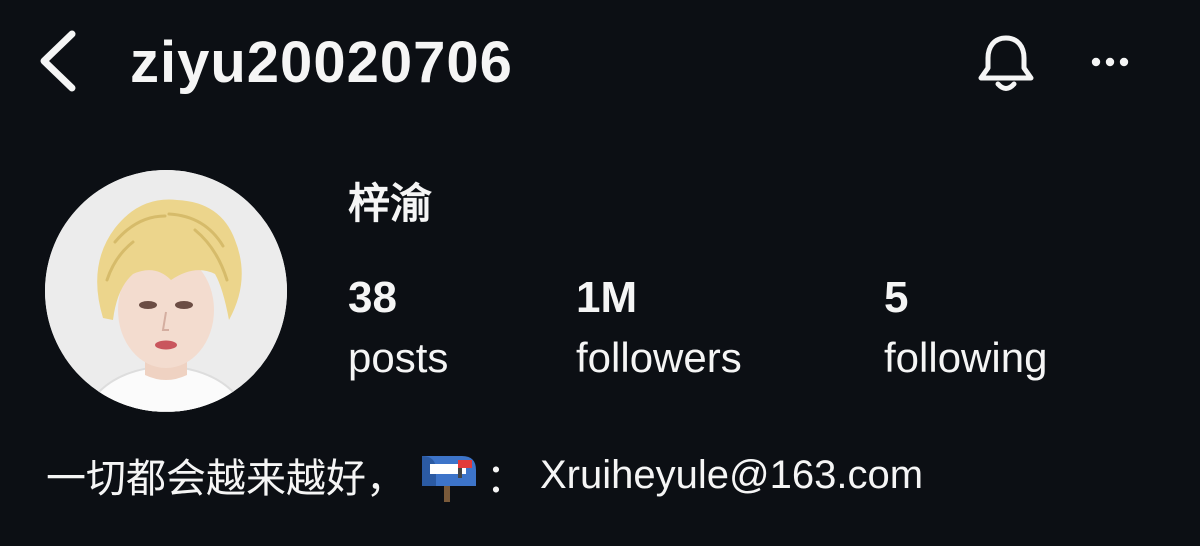 Image resolution: width=1200 pixels, height=546 pixels. I want to click on back-button, so click(60, 61).